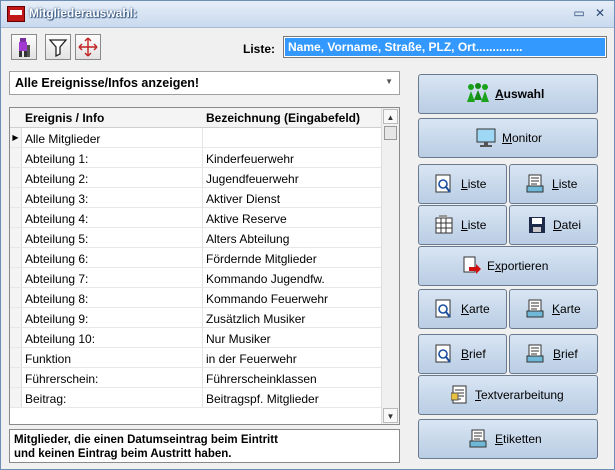 The height and width of the screenshot is (470, 615). I want to click on expand-button, so click(88, 47).